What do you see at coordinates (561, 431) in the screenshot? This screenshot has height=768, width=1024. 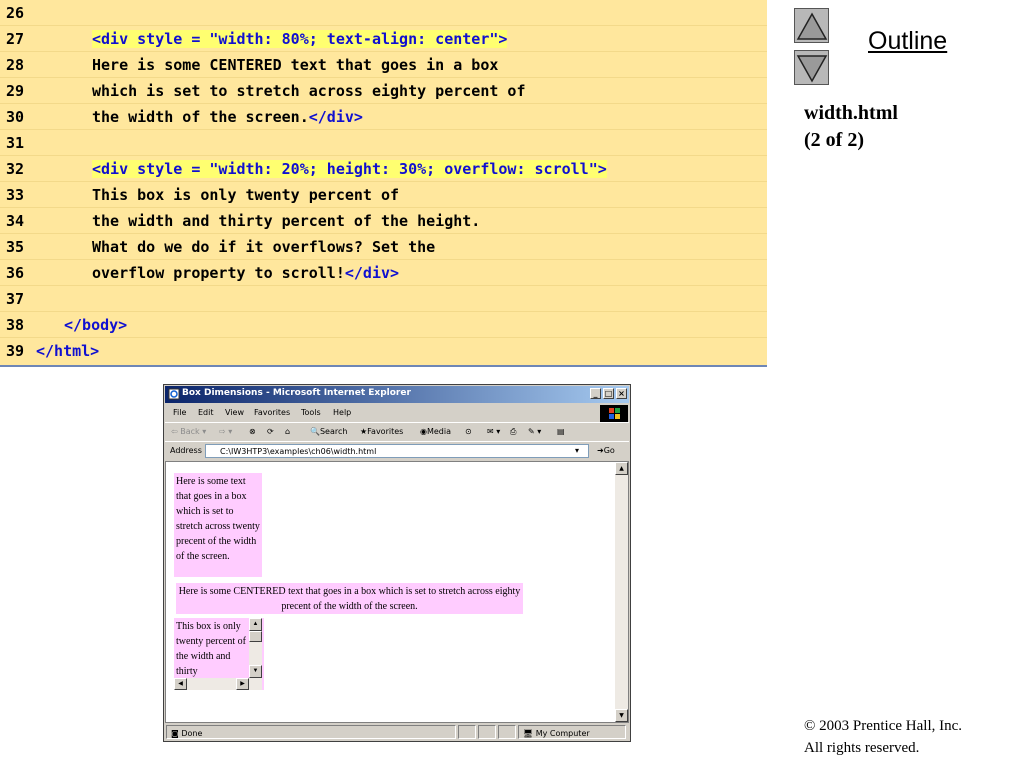 I see `discuss-icon: ▤` at bounding box center [561, 431].